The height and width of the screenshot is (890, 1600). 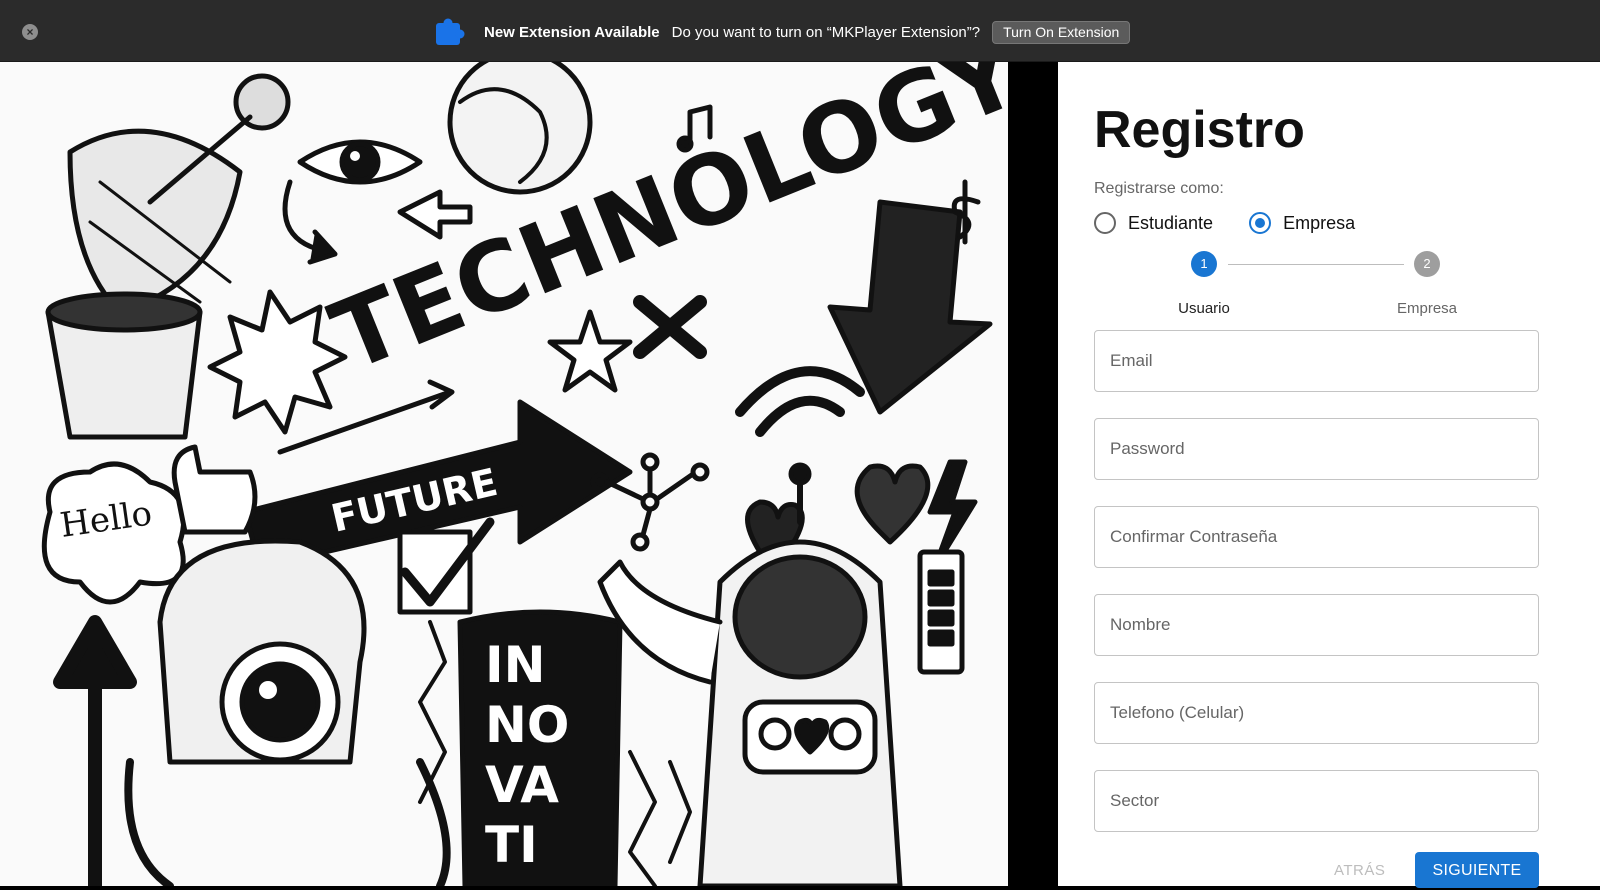 What do you see at coordinates (1170, 223) in the screenshot?
I see `radio-estudiante-label: Estudiante` at bounding box center [1170, 223].